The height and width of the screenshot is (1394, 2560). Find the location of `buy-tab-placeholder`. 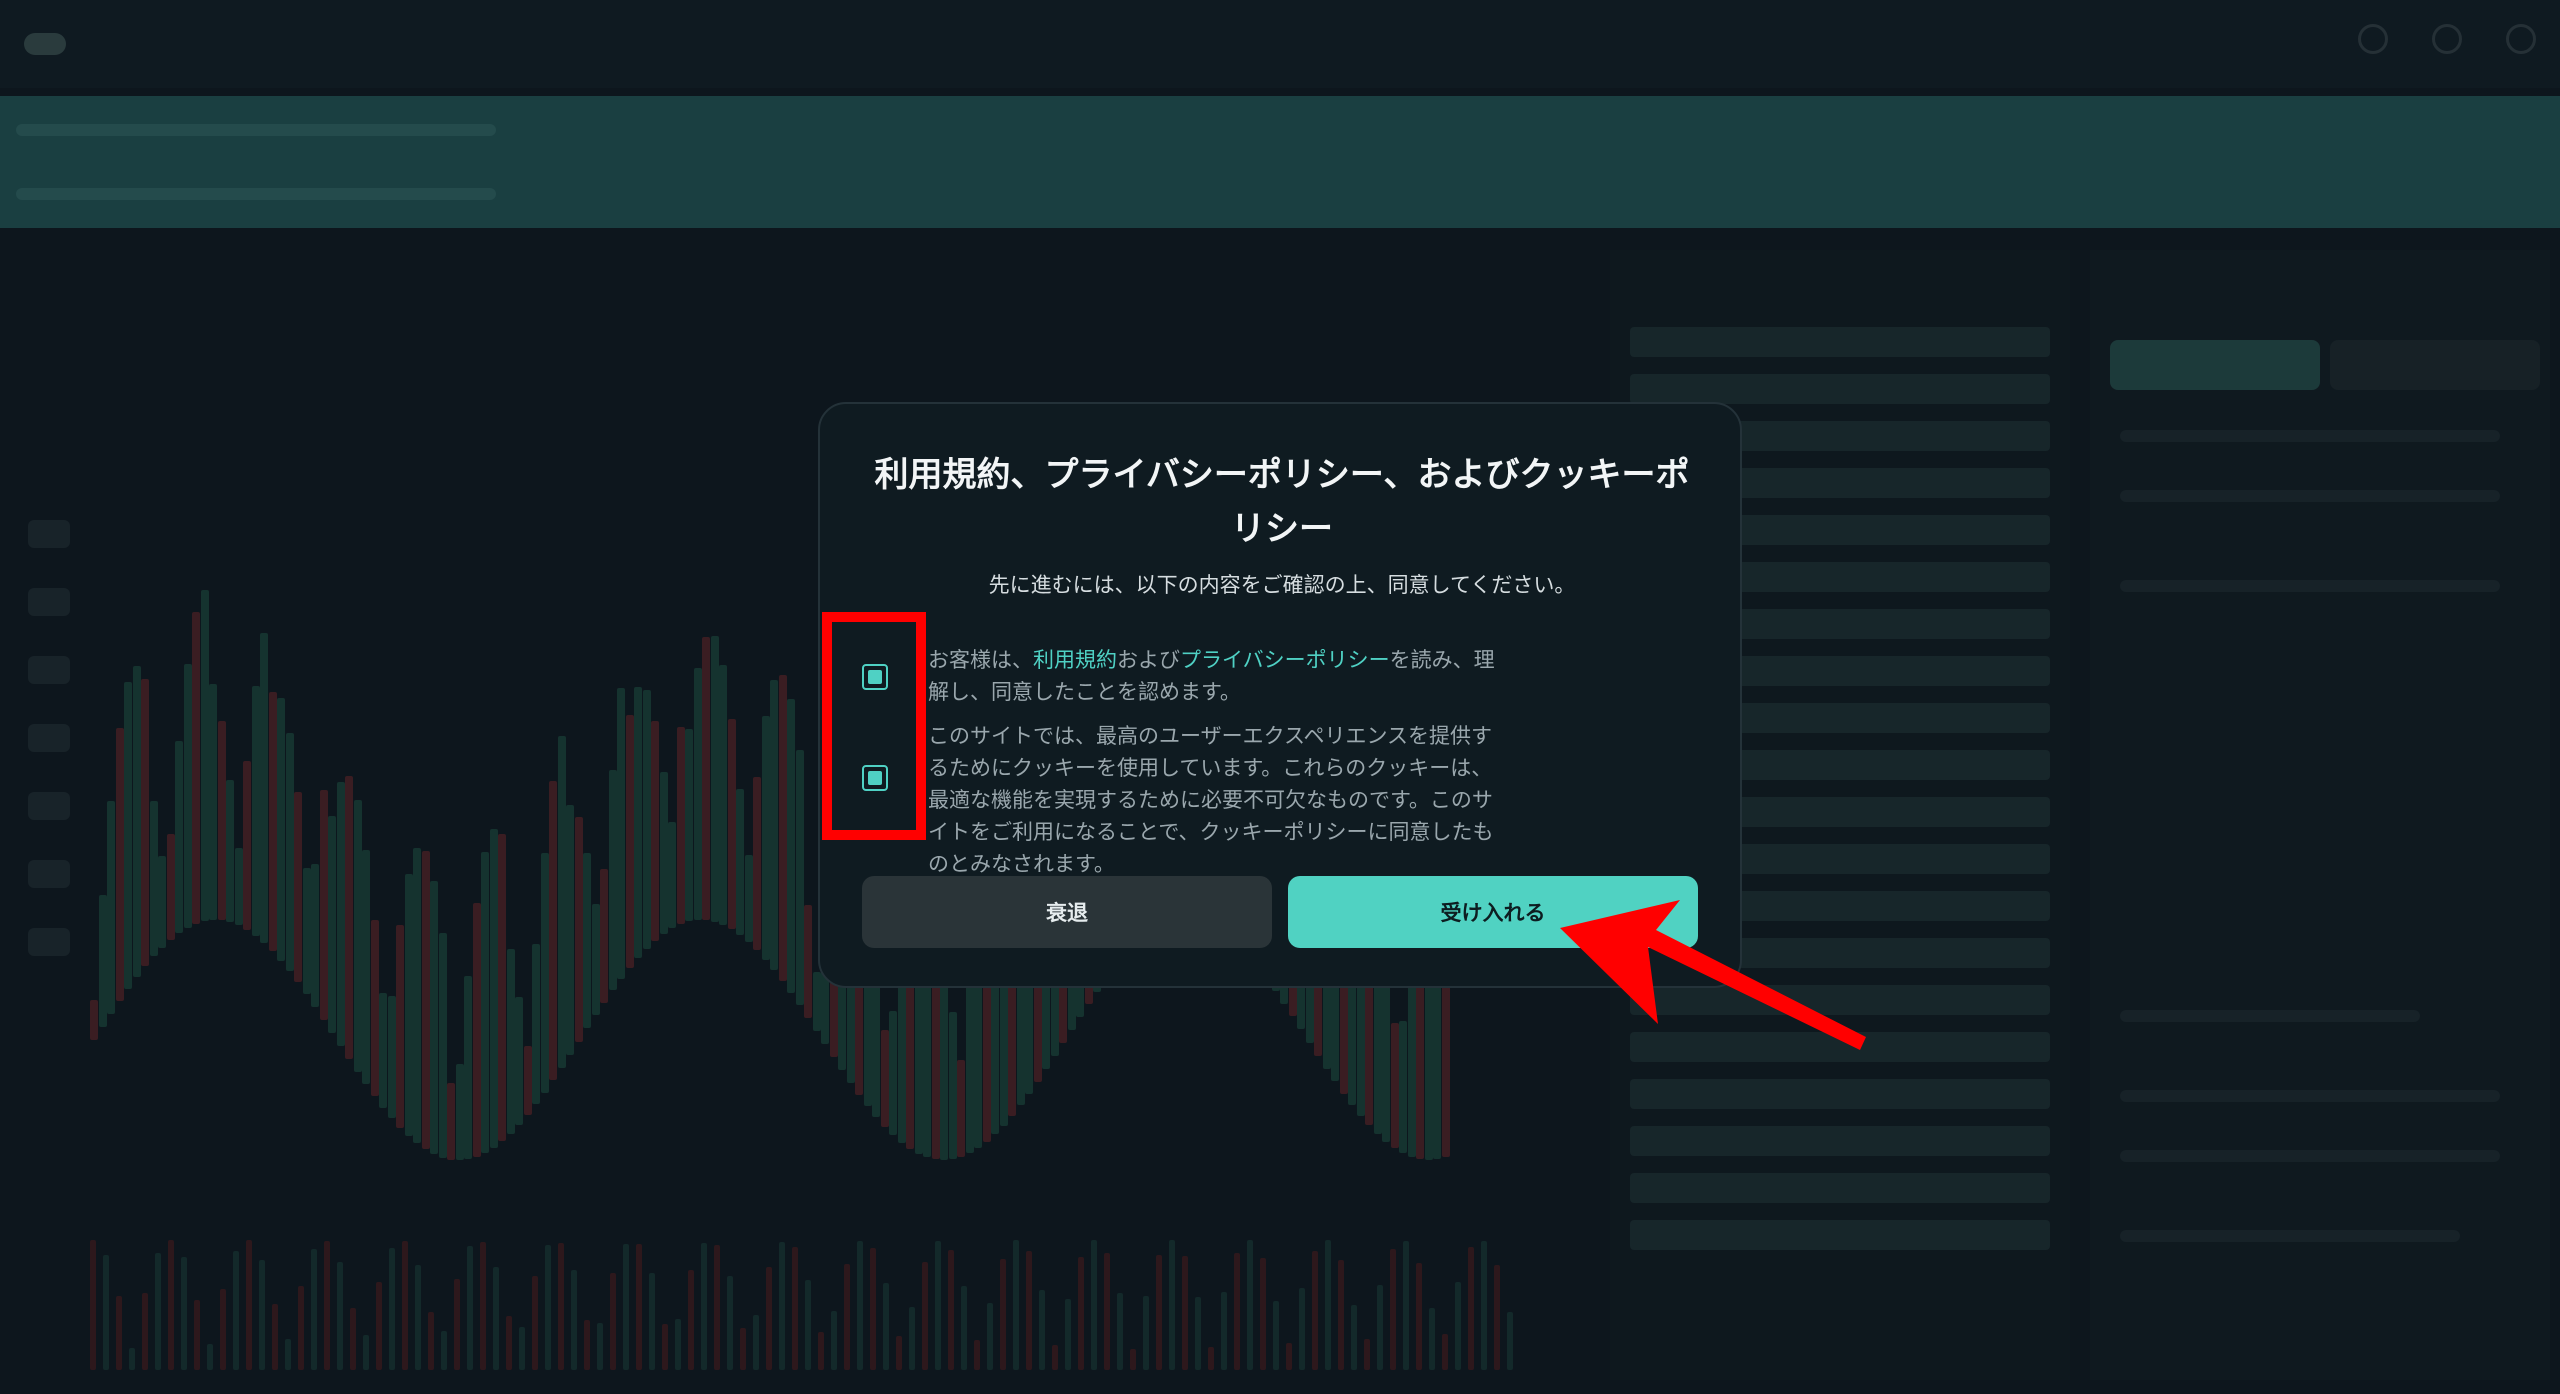

buy-tab-placeholder is located at coordinates (2215, 365).